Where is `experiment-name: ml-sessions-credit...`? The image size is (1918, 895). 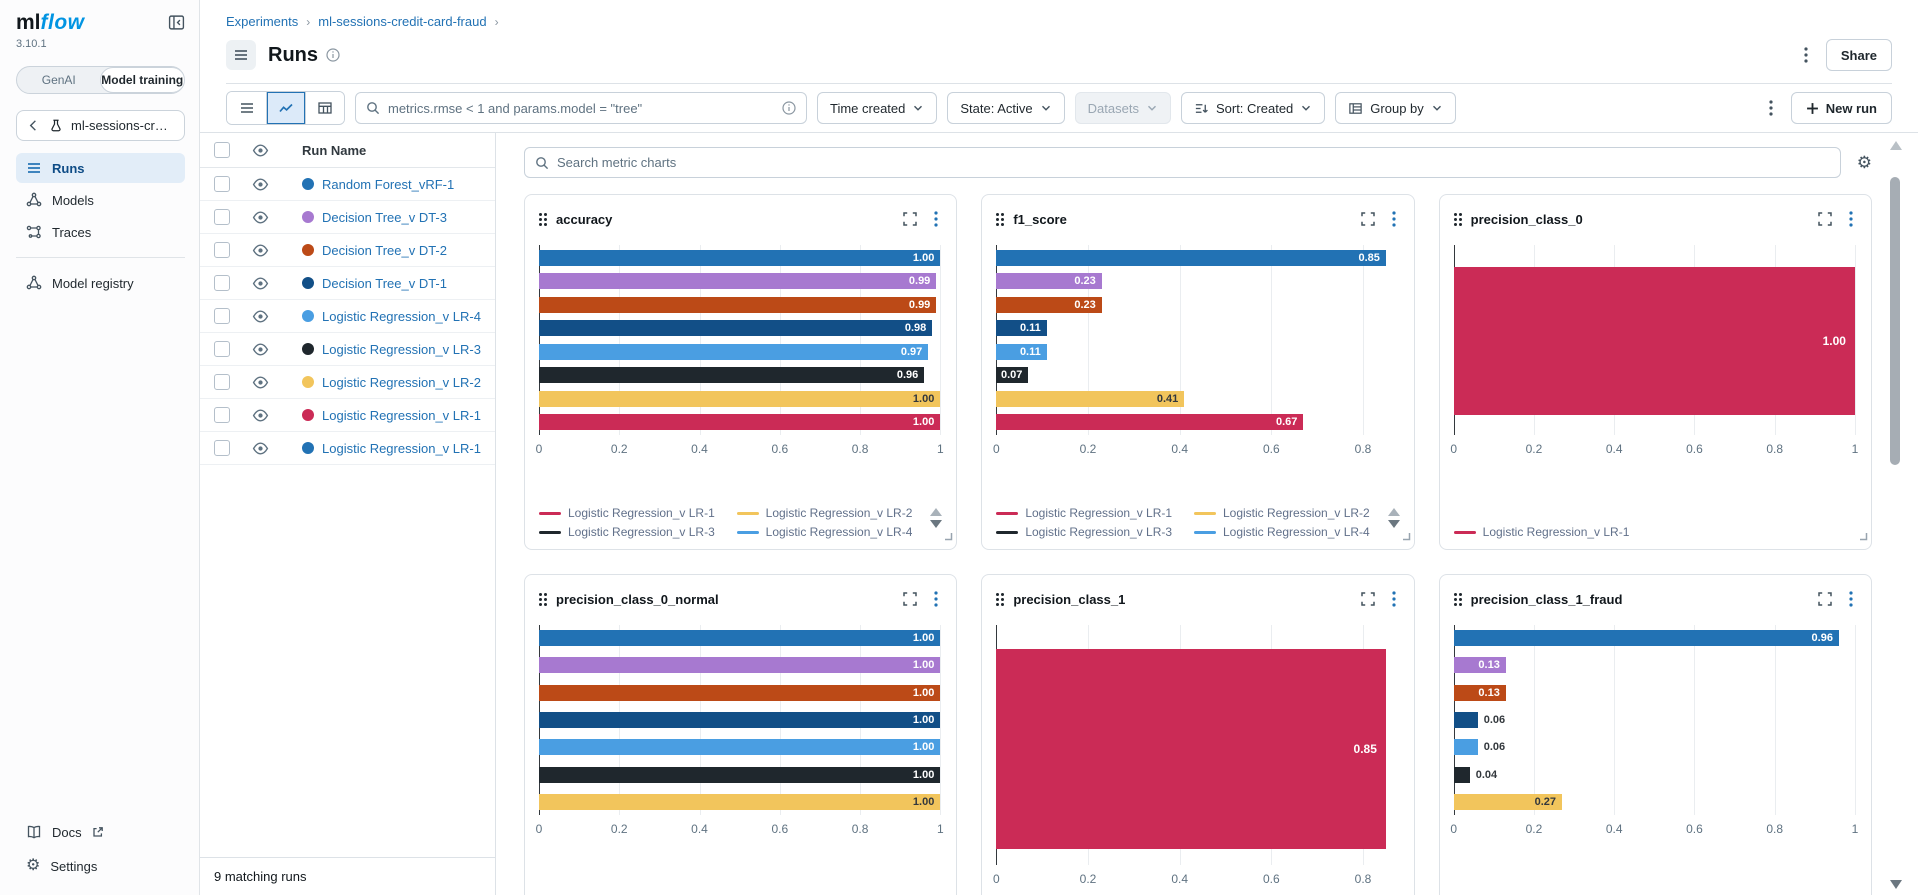 experiment-name: ml-sessions-credit... is located at coordinates (123, 125).